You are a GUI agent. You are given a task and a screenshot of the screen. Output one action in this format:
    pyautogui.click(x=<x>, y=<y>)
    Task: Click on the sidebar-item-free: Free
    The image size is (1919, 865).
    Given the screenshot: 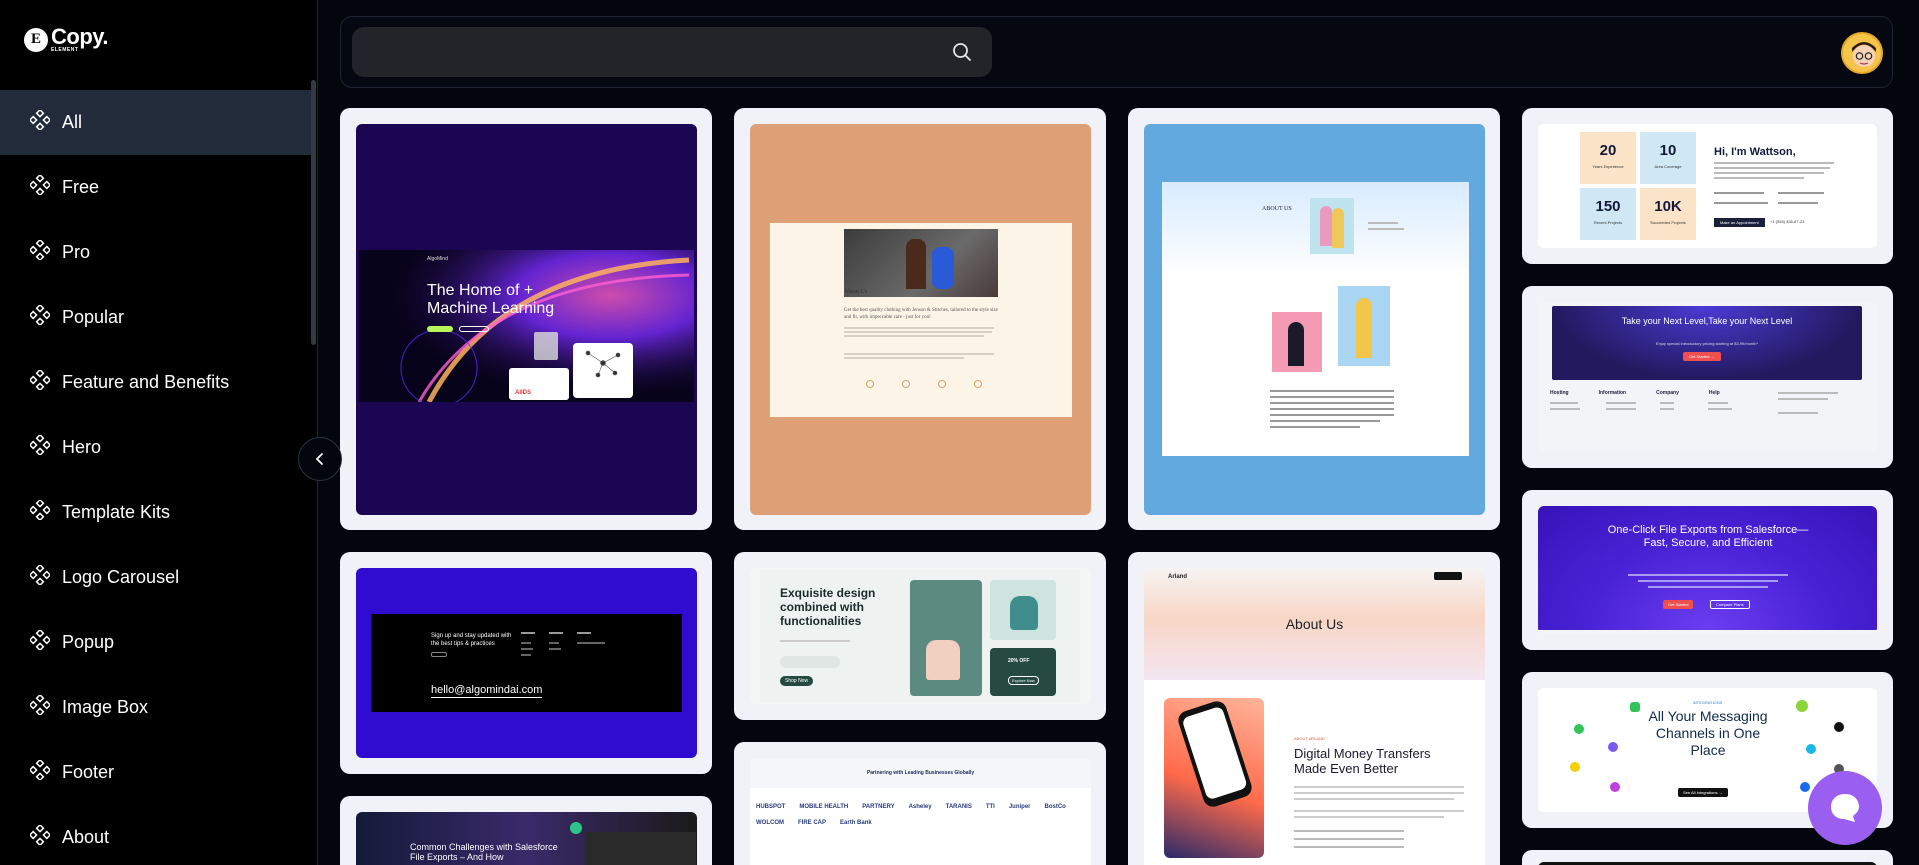 What is the action you would take?
    pyautogui.click(x=156, y=187)
    